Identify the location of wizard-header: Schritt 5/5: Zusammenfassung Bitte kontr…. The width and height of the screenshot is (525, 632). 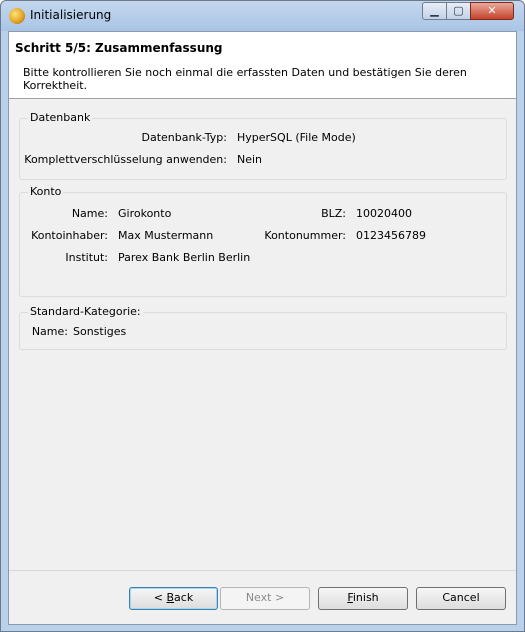
(262, 65).